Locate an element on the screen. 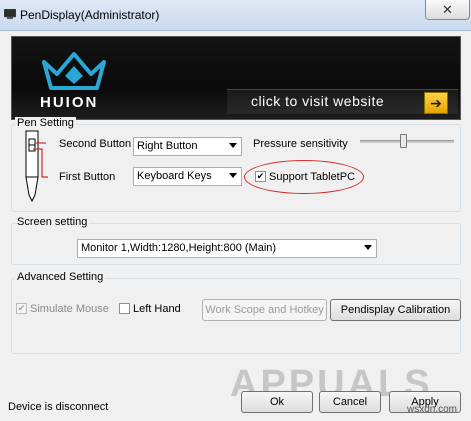 The height and width of the screenshot is (421, 471). simulate-mouse-checkbox: ✔ is located at coordinates (21, 308).